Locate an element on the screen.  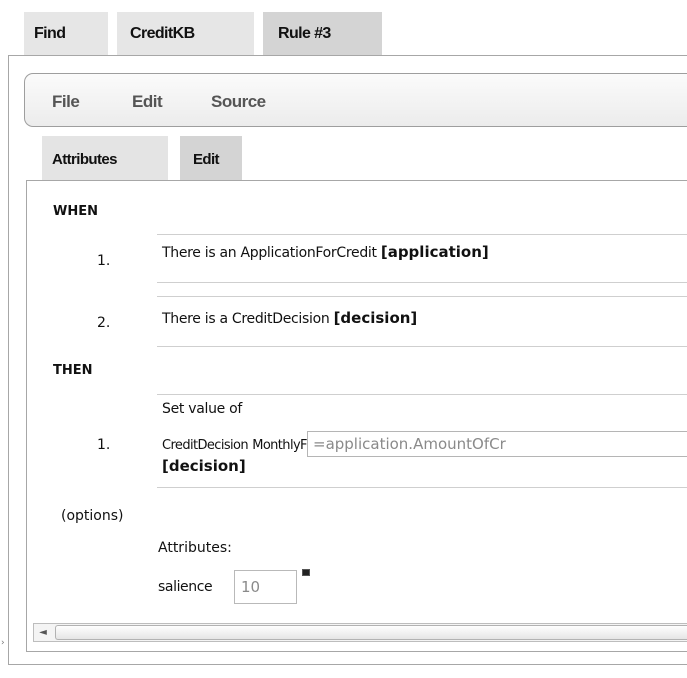
monthly-fee-value-input: =application.AmountOfCr is located at coordinates (497, 444).